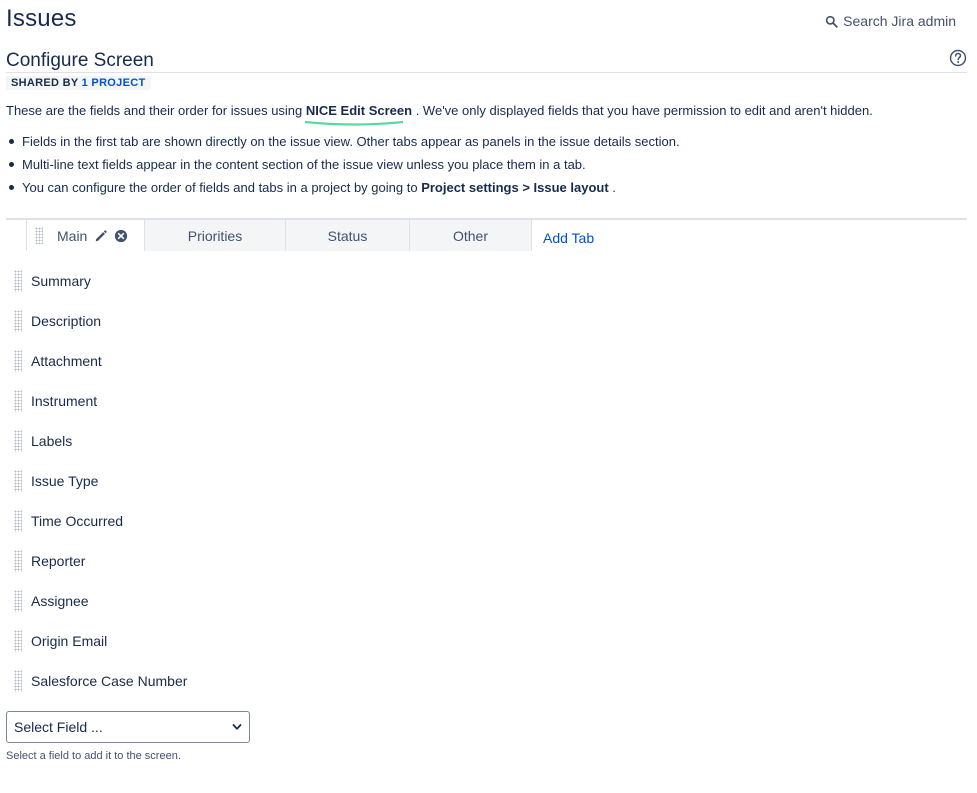 This screenshot has width=977, height=793. I want to click on shared-by-lozenge: SHARED BY 1 PROJECT, so click(78, 83).